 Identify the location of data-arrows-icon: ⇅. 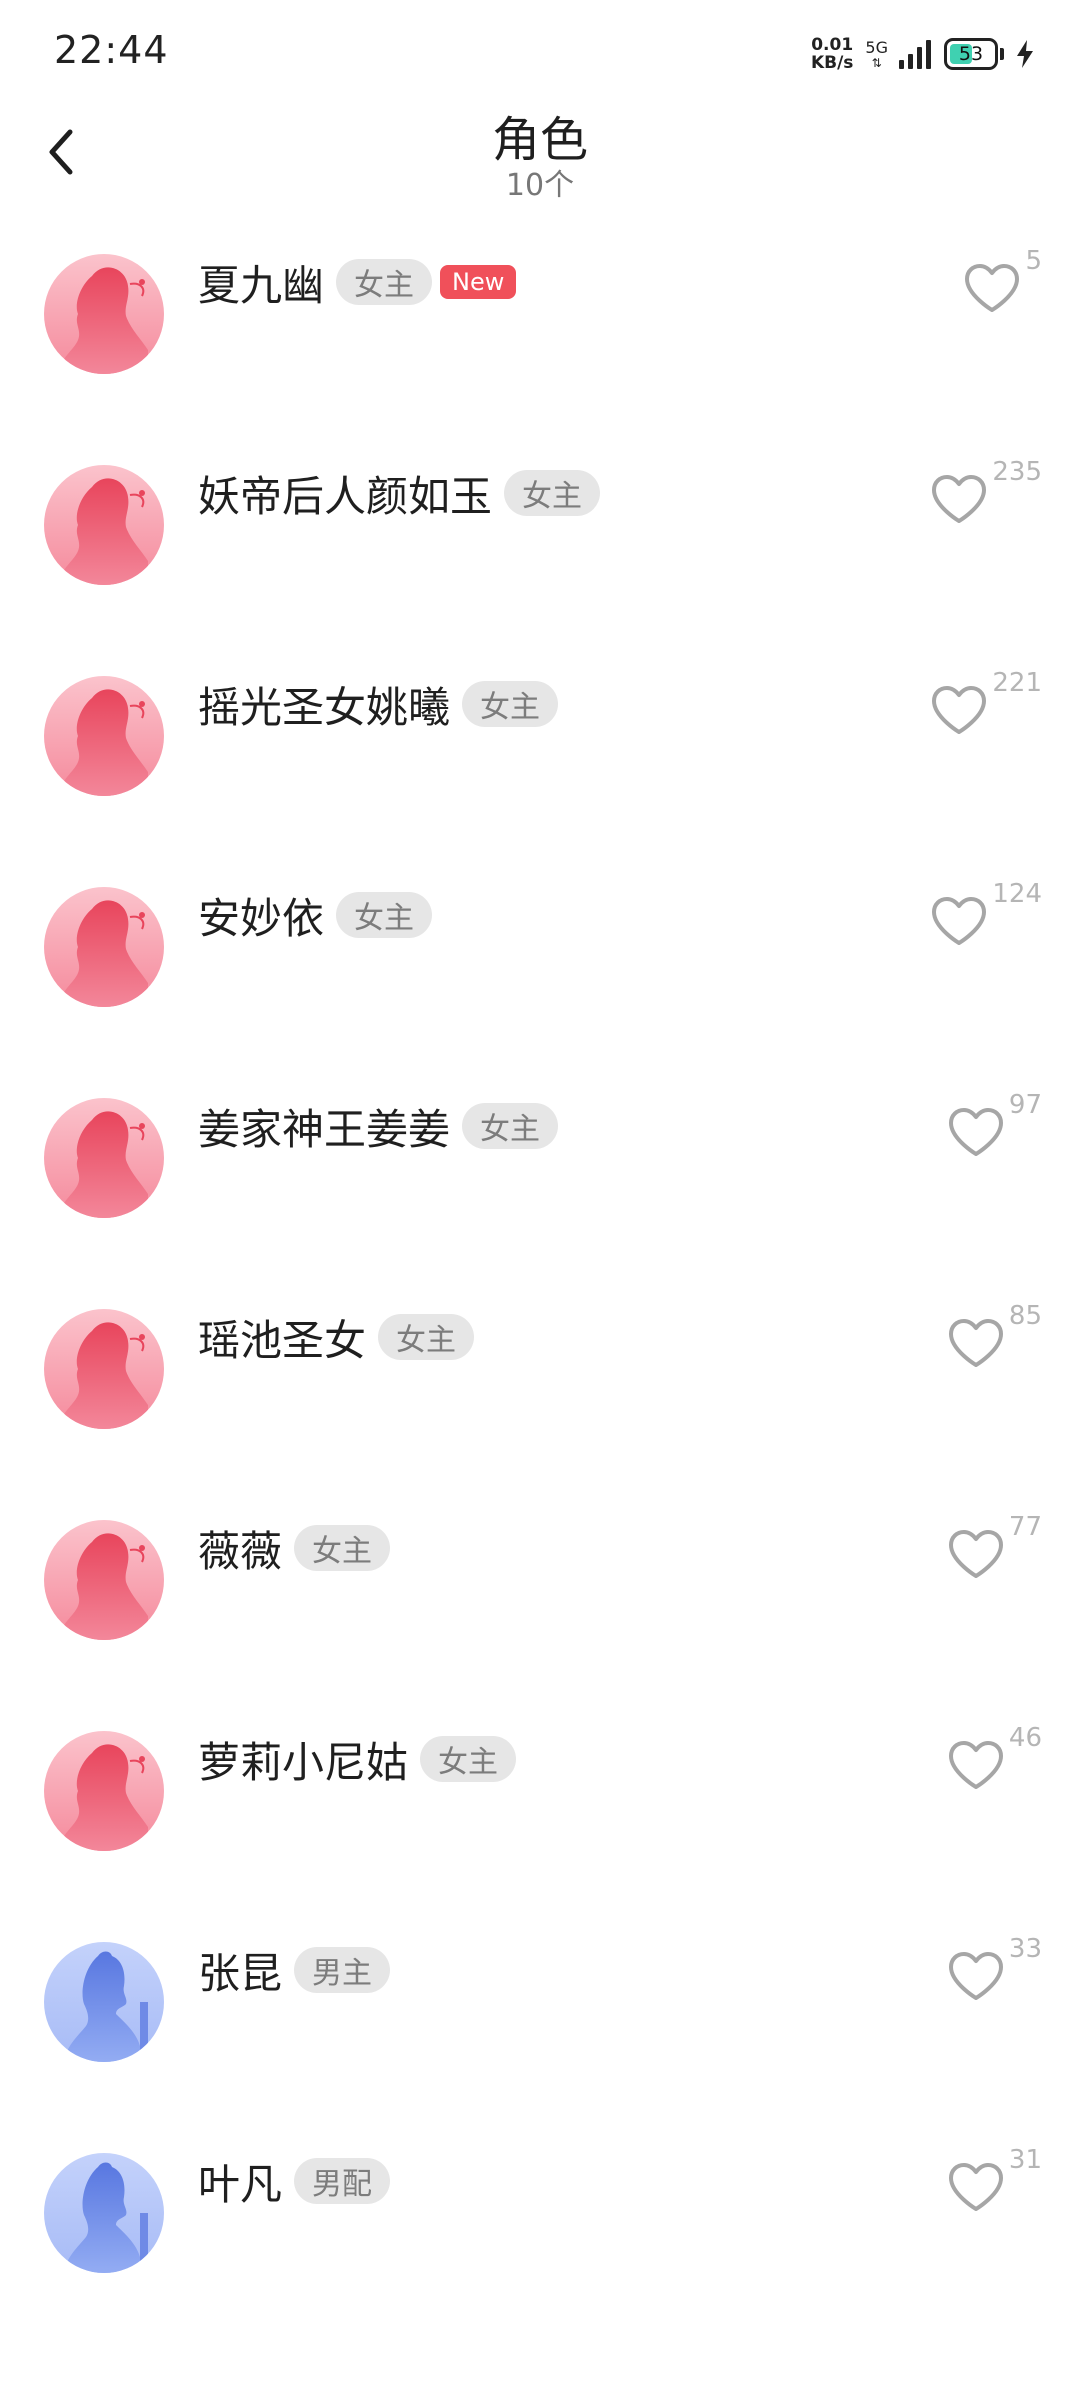
(876, 63).